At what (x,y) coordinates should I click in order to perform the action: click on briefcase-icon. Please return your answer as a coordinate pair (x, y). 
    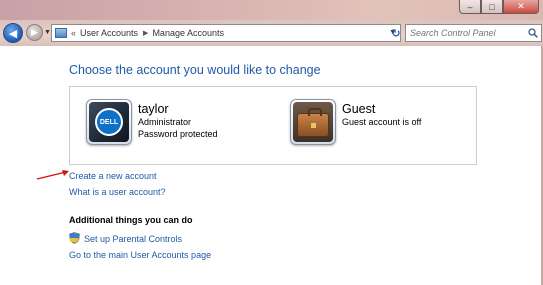
    Looking at the image, I should click on (313, 122).